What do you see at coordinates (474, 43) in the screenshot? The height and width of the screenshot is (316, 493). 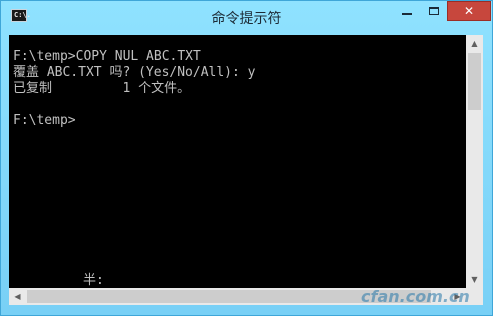 I see `scroll-up-icon: ▲` at bounding box center [474, 43].